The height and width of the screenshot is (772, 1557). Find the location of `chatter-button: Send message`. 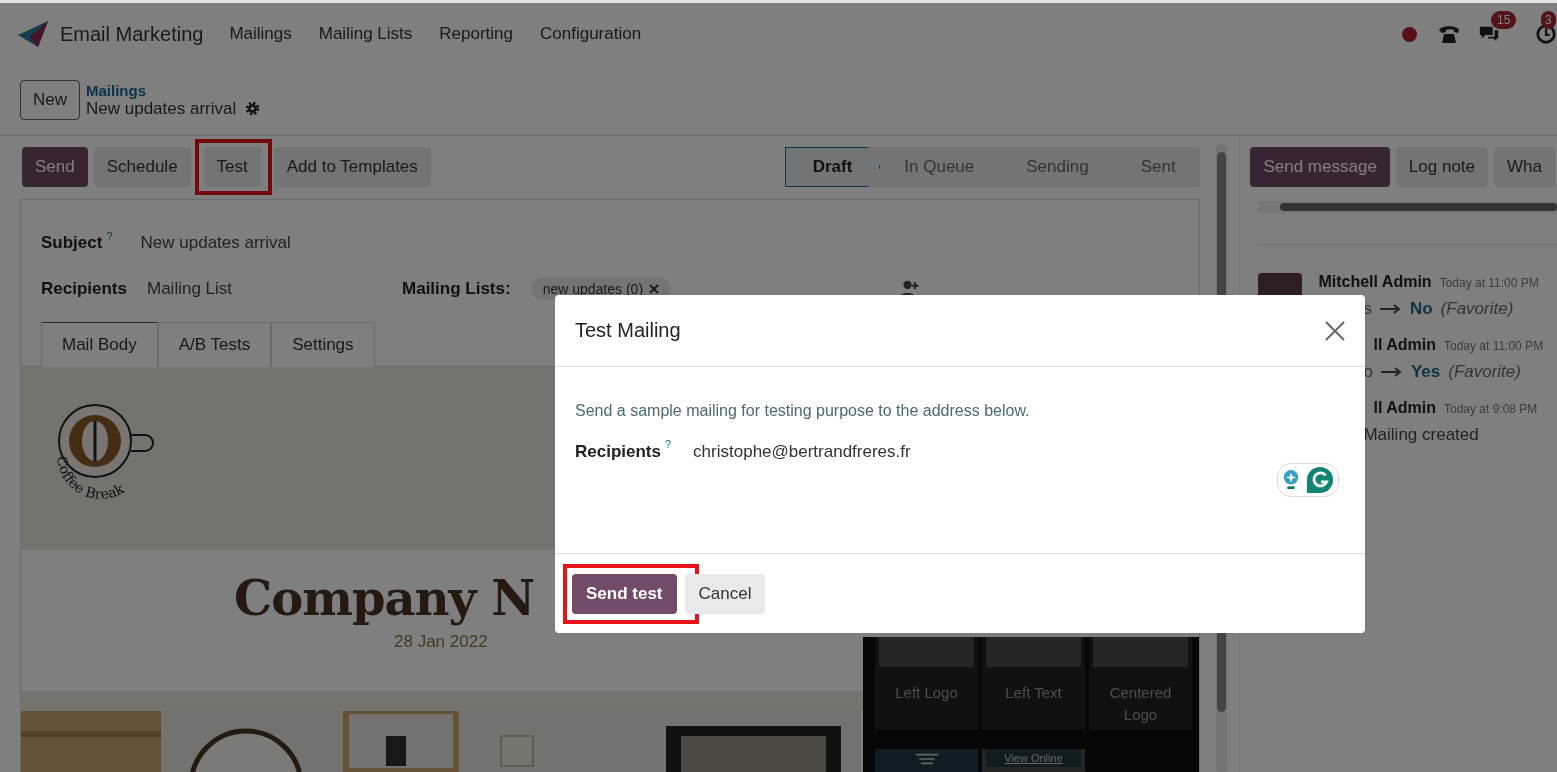

chatter-button: Send message is located at coordinates (1320, 167).